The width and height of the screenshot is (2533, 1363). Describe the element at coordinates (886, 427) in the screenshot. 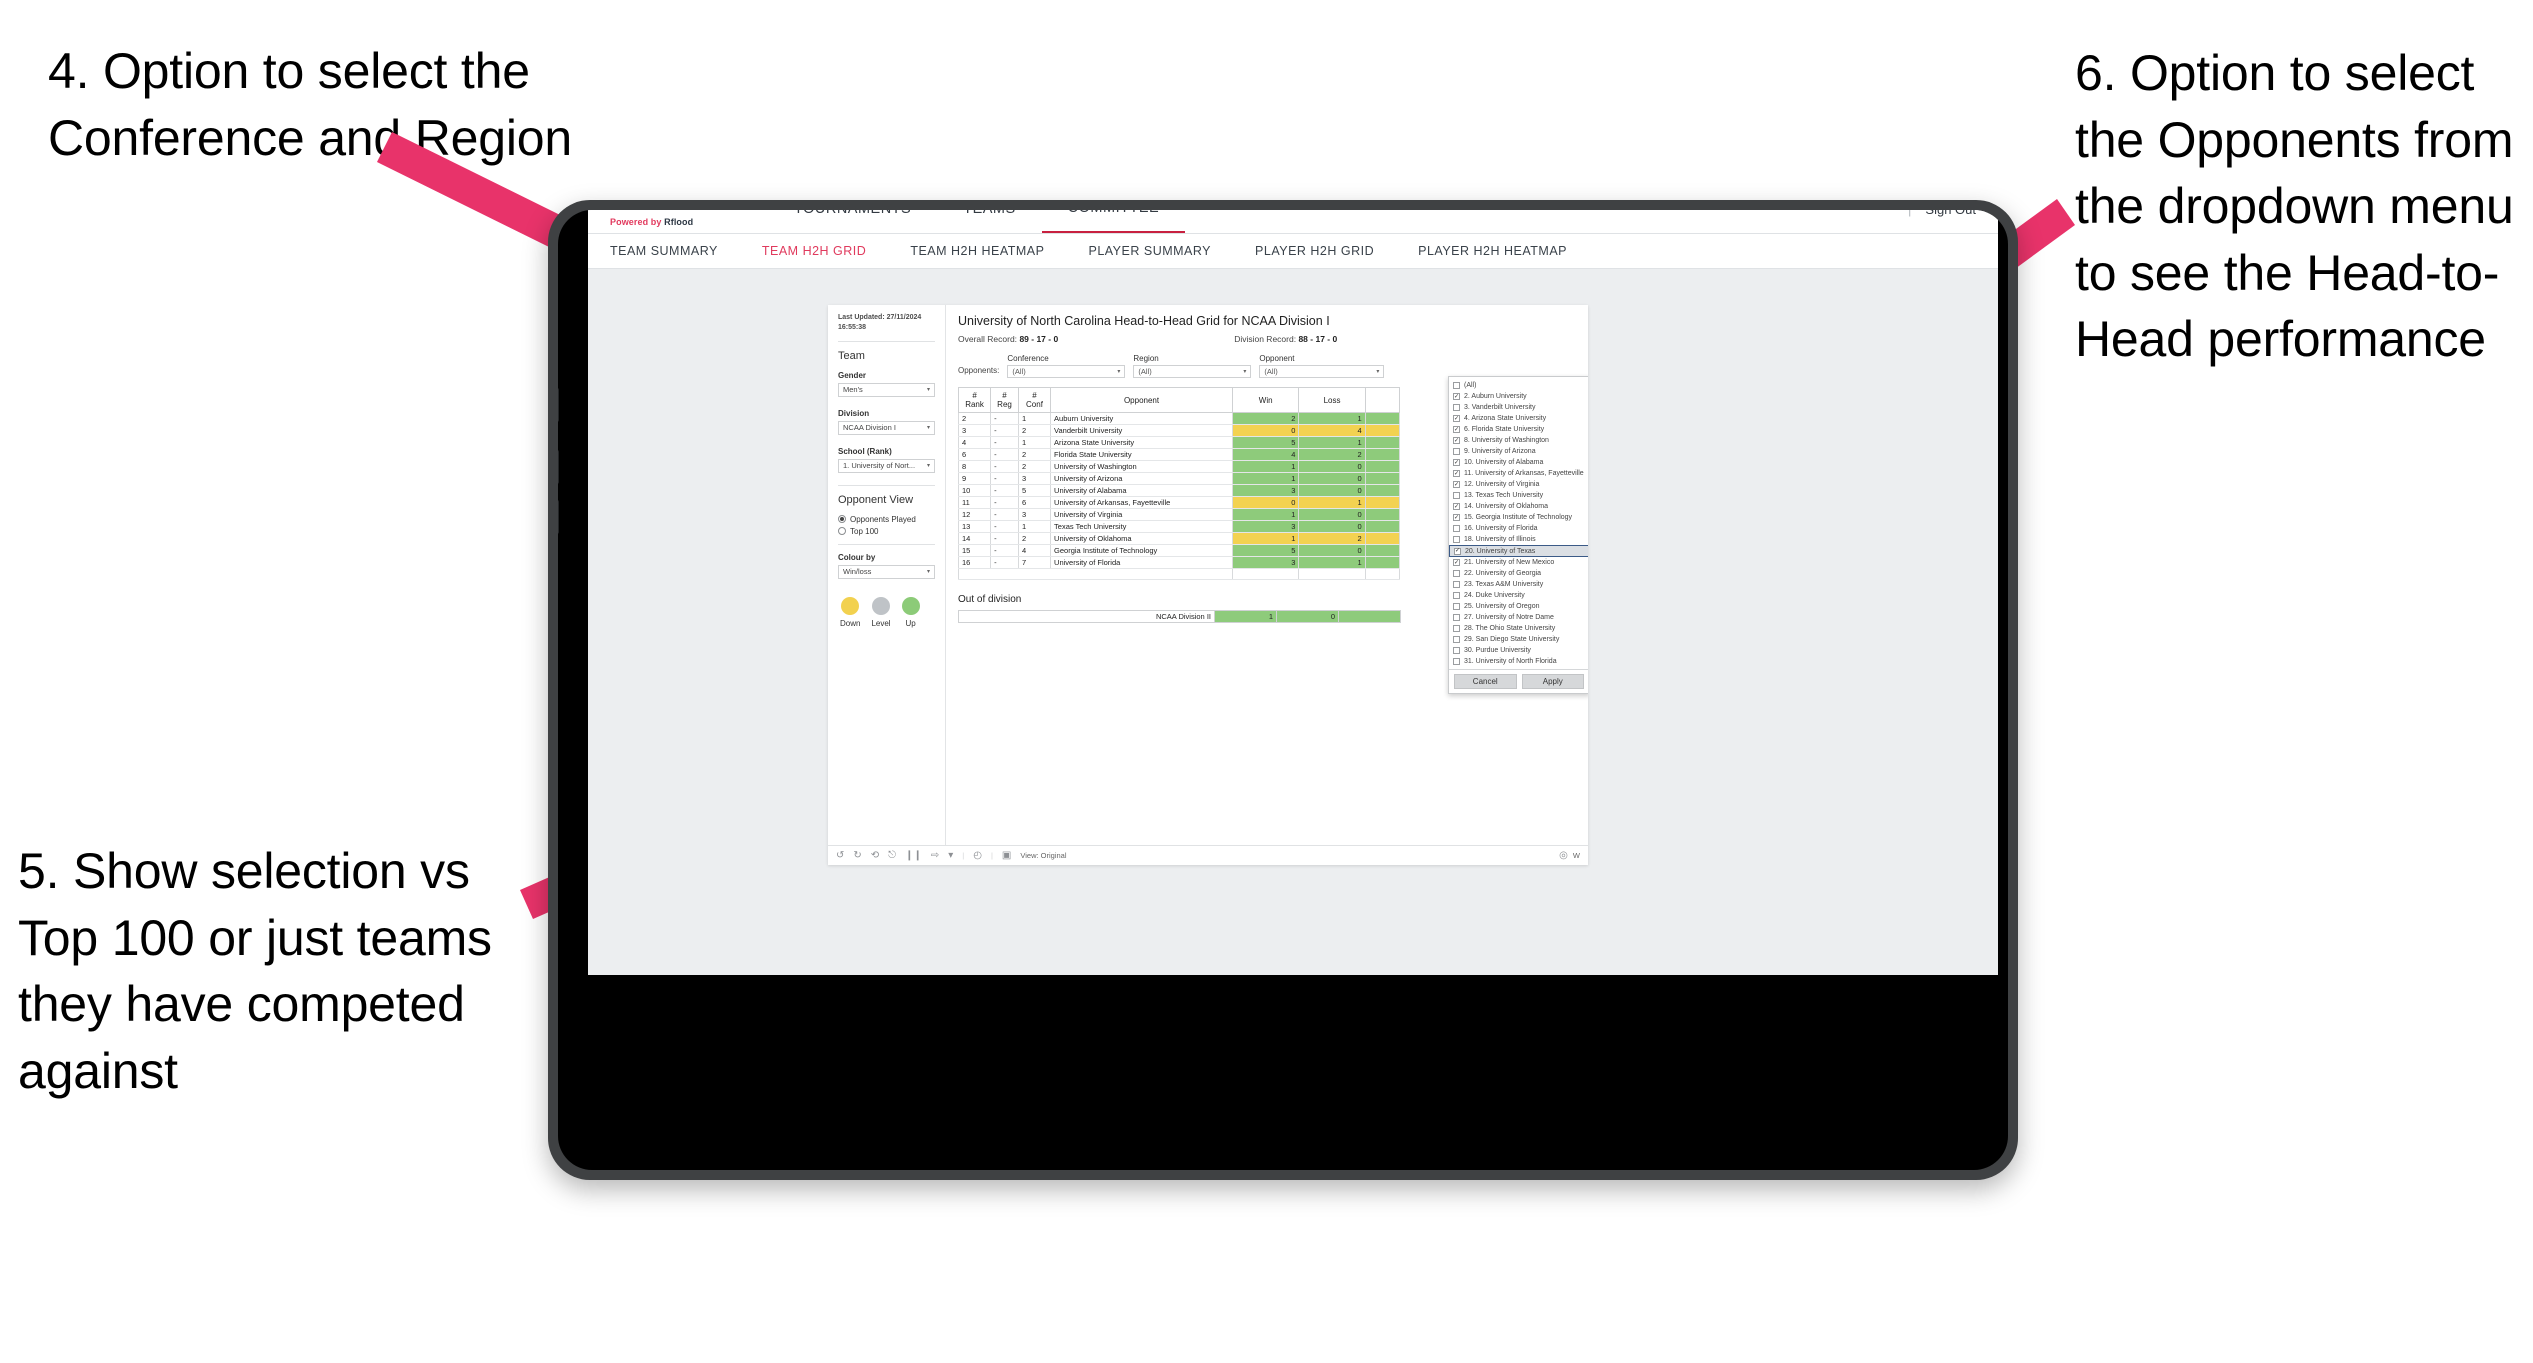

I see `division-select: NCAA Division I ▾` at that location.